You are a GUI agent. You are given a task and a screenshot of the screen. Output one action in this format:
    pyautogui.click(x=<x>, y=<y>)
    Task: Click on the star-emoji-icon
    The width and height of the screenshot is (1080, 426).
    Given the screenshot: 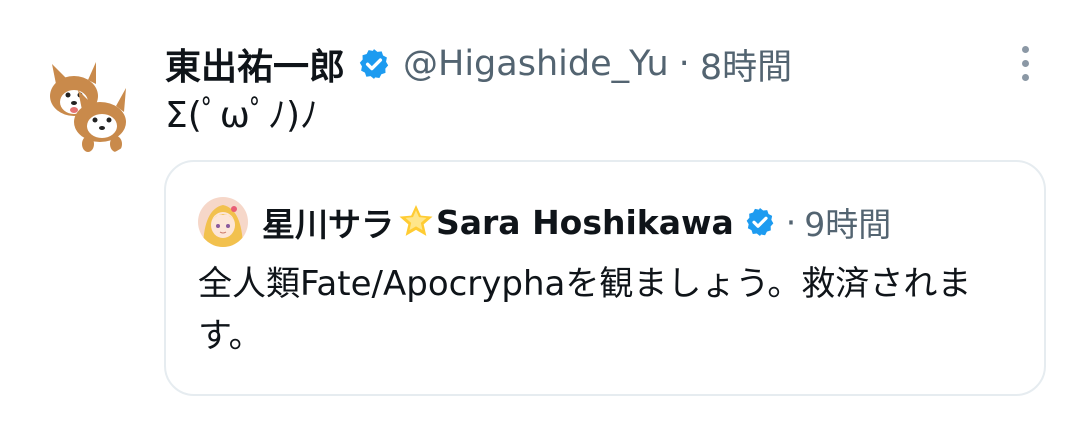 What is the action you would take?
    pyautogui.click(x=416, y=222)
    